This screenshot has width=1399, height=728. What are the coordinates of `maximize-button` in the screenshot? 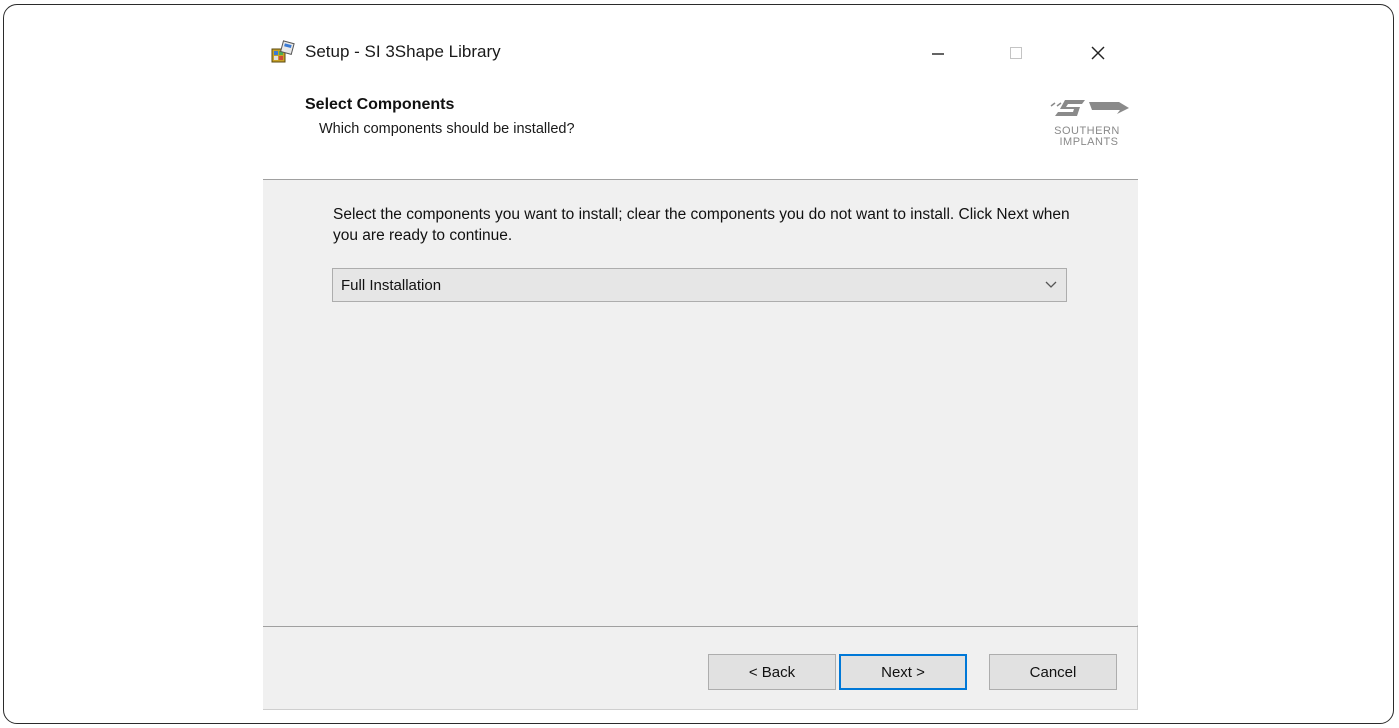 It's located at (1016, 53).